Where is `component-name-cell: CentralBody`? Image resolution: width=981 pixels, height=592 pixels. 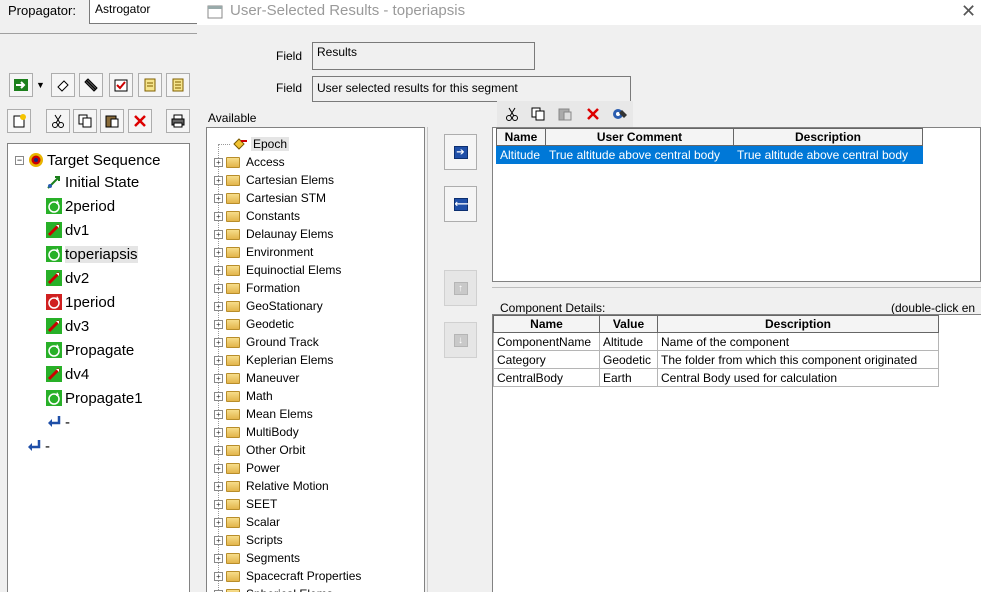 component-name-cell: CentralBody is located at coordinates (546, 377).